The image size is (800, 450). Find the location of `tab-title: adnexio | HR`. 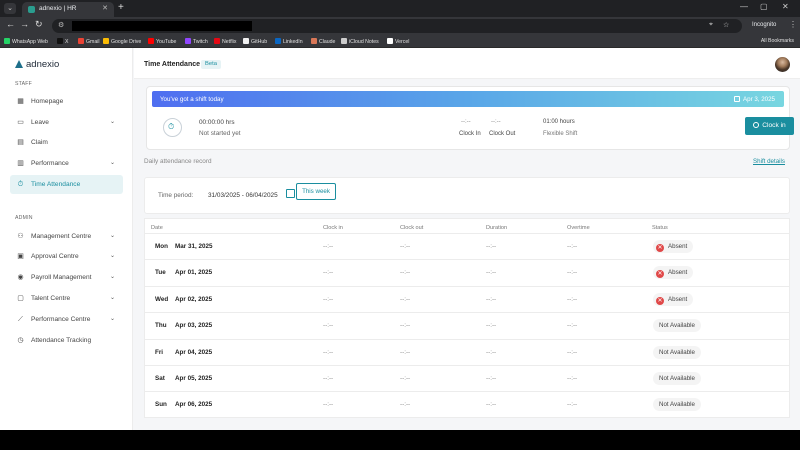

tab-title: adnexio | HR is located at coordinates (58, 8).